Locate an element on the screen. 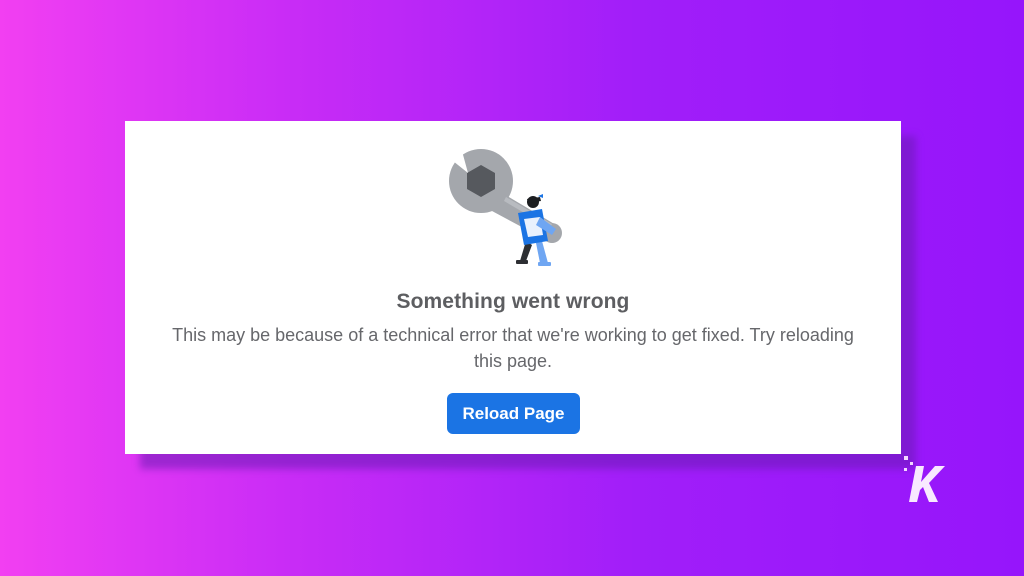 Image resolution: width=1024 pixels, height=576 pixels. reload-page-button: Reload Page is located at coordinates (513, 413).